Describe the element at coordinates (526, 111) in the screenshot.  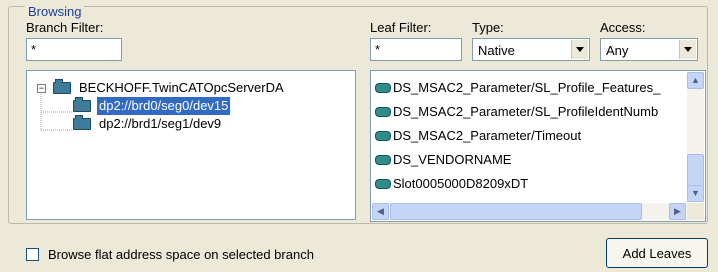
I see `leaf-label: DS_MSAC2_Parameter/SL_ProfileIdentNumb` at that location.